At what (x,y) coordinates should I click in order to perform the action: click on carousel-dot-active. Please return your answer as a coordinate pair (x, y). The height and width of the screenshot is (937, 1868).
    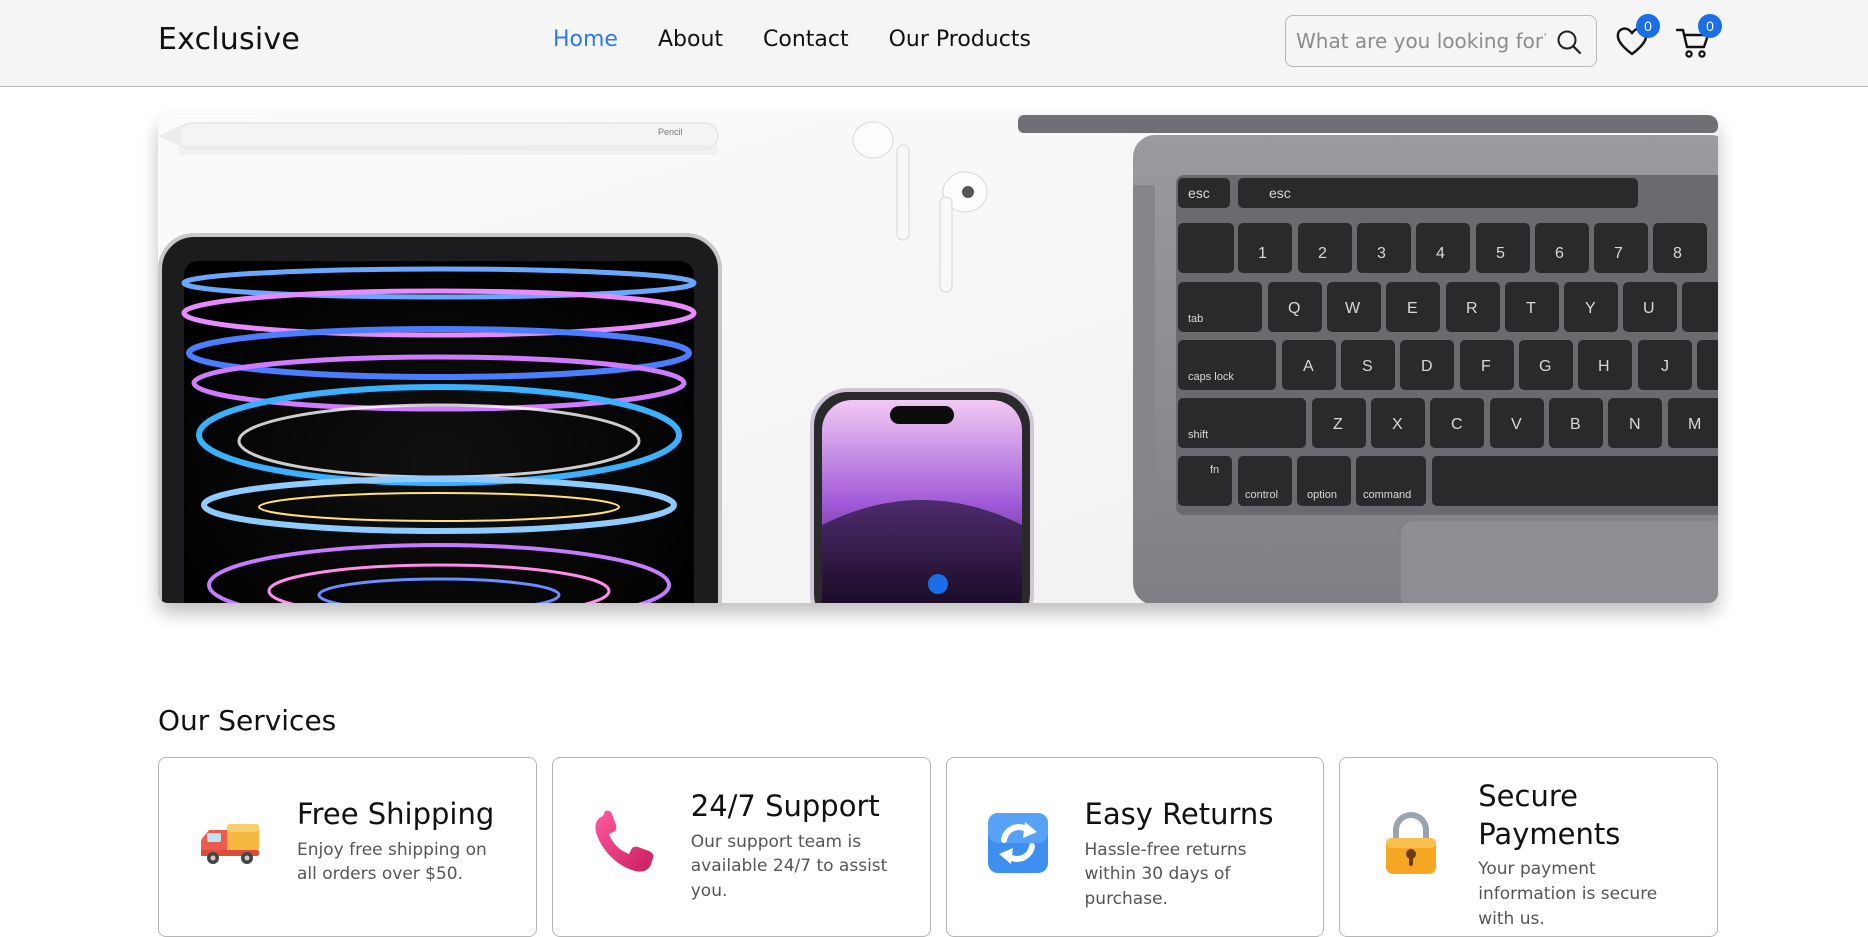
    Looking at the image, I should click on (938, 584).